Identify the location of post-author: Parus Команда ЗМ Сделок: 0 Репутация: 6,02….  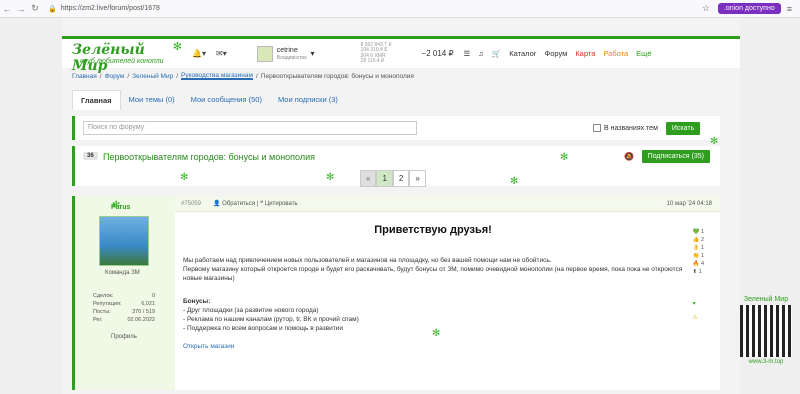
(125, 293).